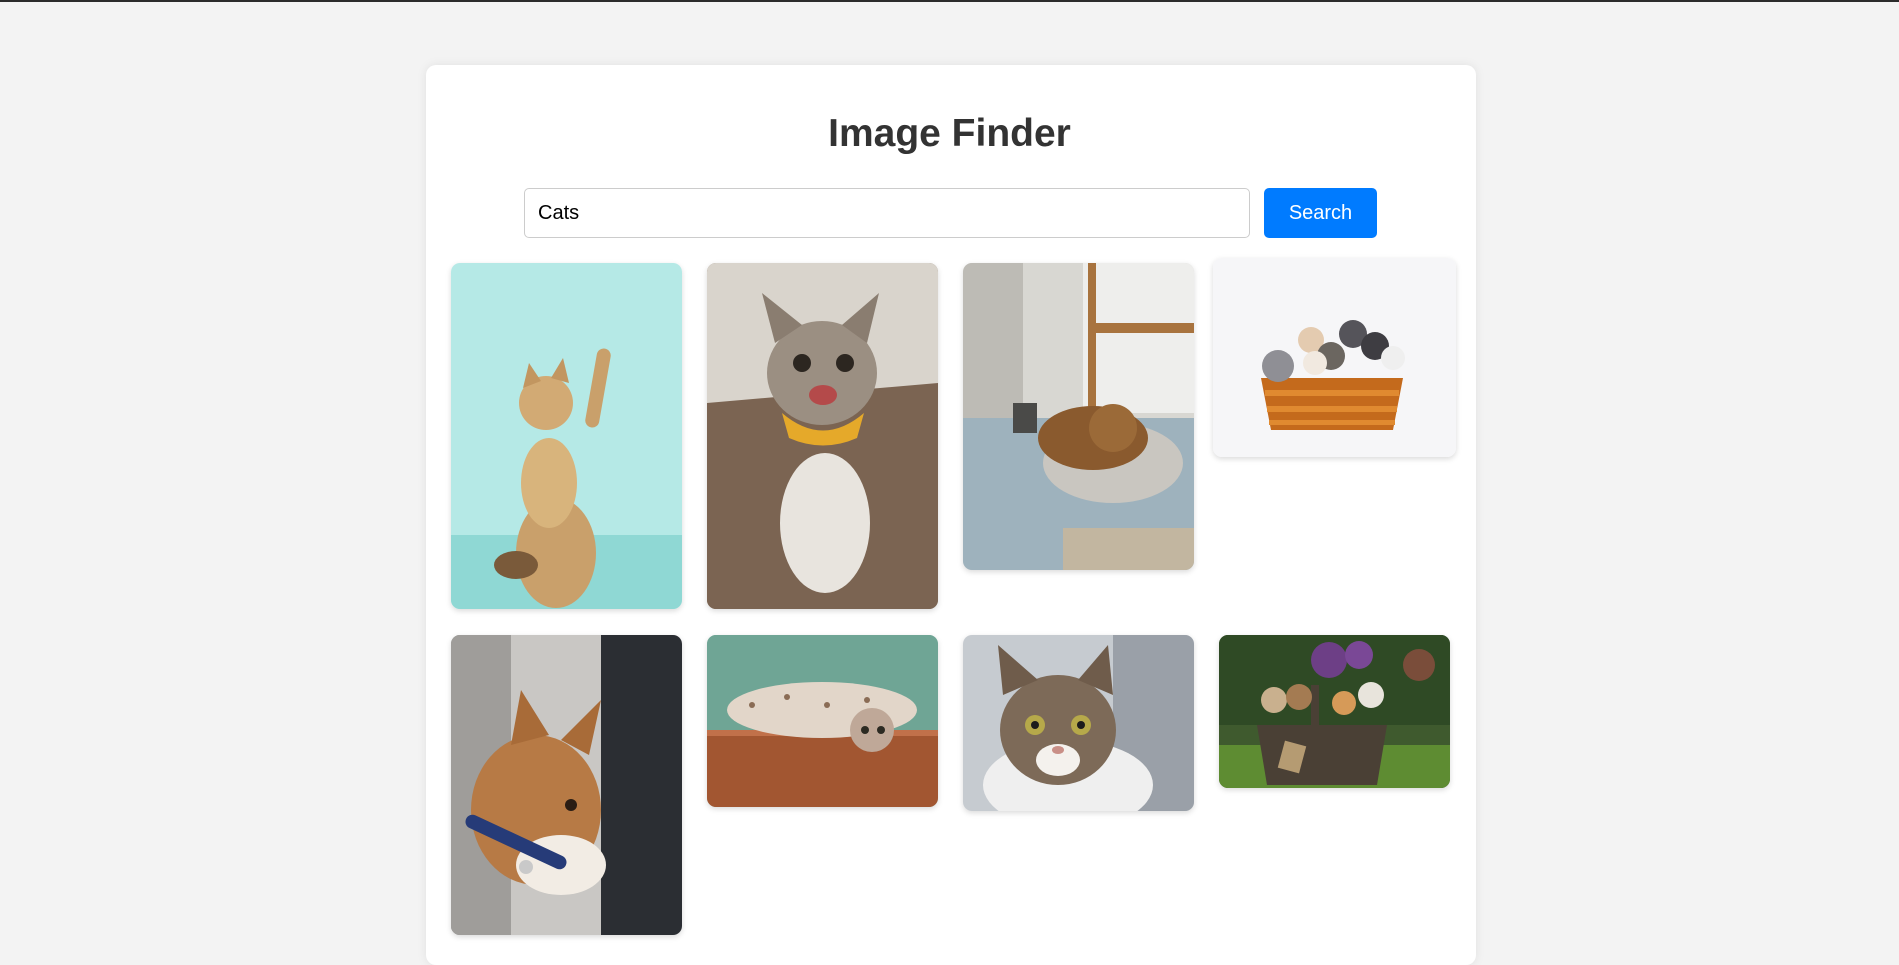 Image resolution: width=1899 pixels, height=965 pixels. Describe the element at coordinates (1320, 213) in the screenshot. I see `search-button: Search` at that location.